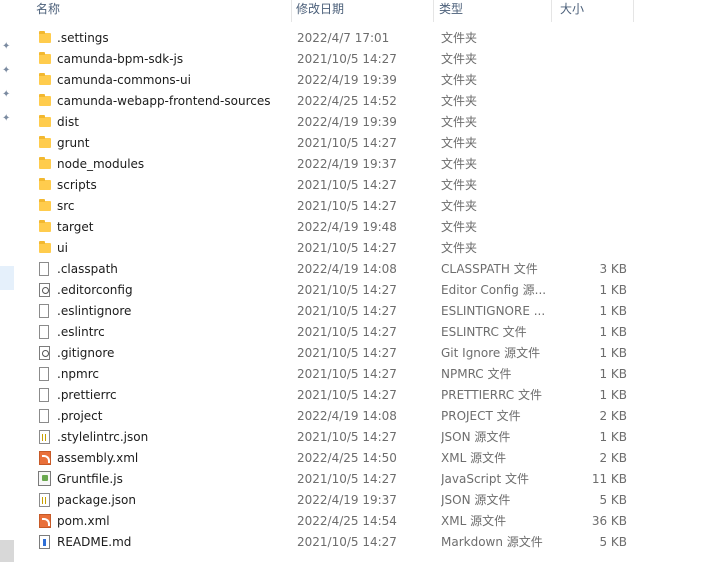  I want to click on xml-file-icon, so click(44, 458).